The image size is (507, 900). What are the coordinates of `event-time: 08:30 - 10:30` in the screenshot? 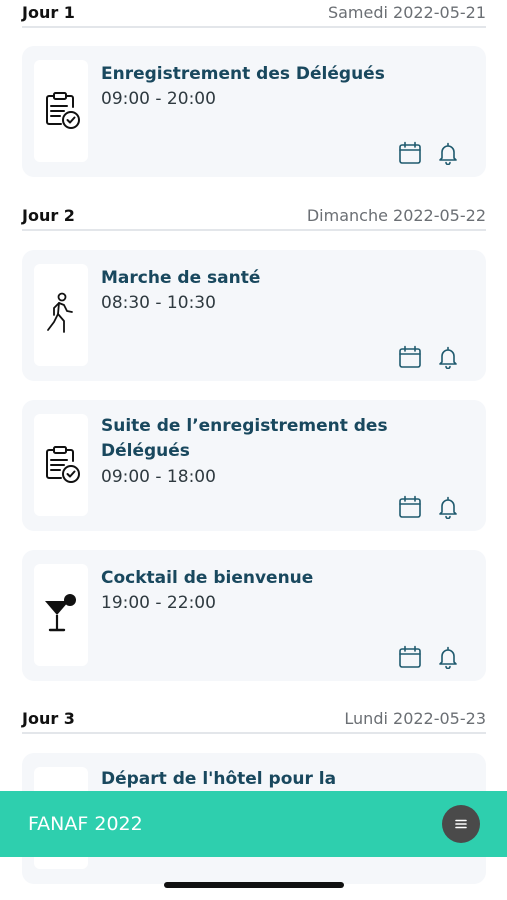 It's located at (158, 303).